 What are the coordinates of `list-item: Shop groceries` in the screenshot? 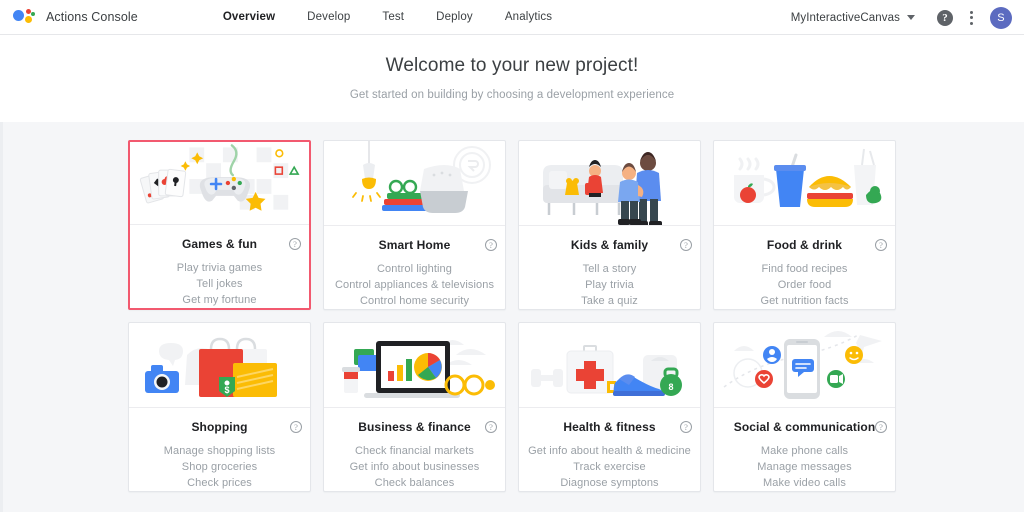 It's located at (219, 467).